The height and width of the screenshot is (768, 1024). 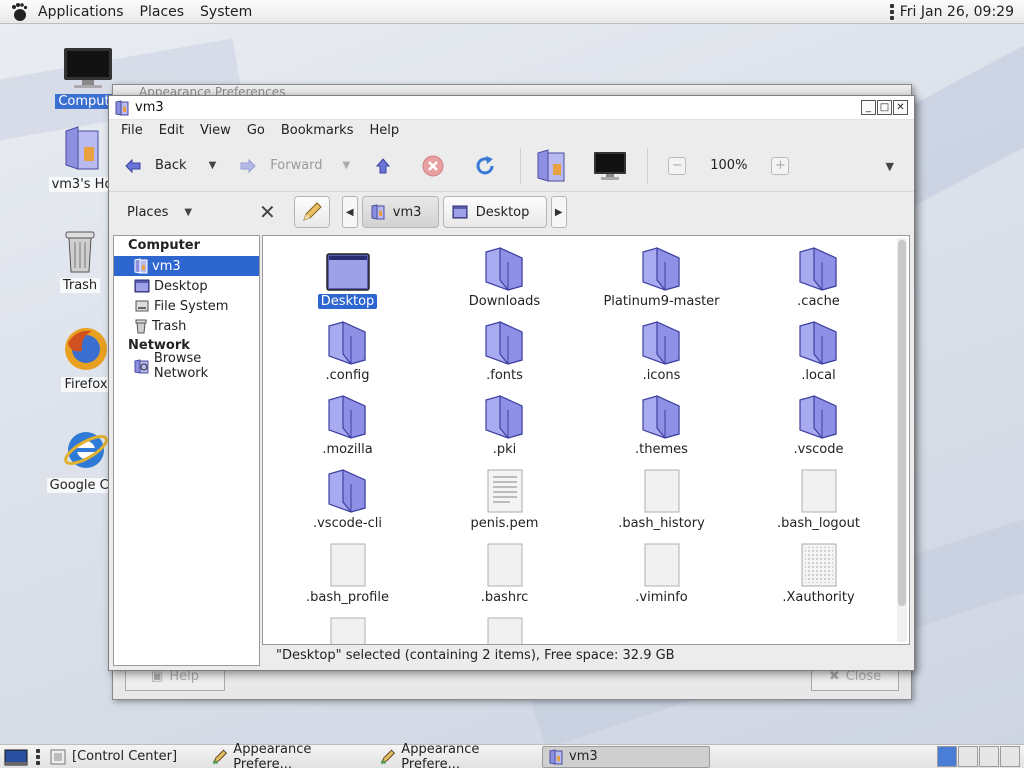 I want to click on folder-item: .themes, so click(x=661, y=431).